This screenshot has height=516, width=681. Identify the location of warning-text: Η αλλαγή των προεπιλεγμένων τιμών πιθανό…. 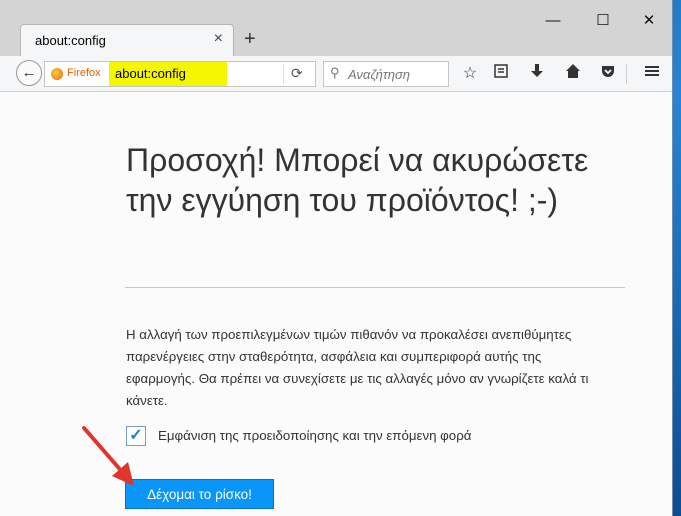
(357, 367).